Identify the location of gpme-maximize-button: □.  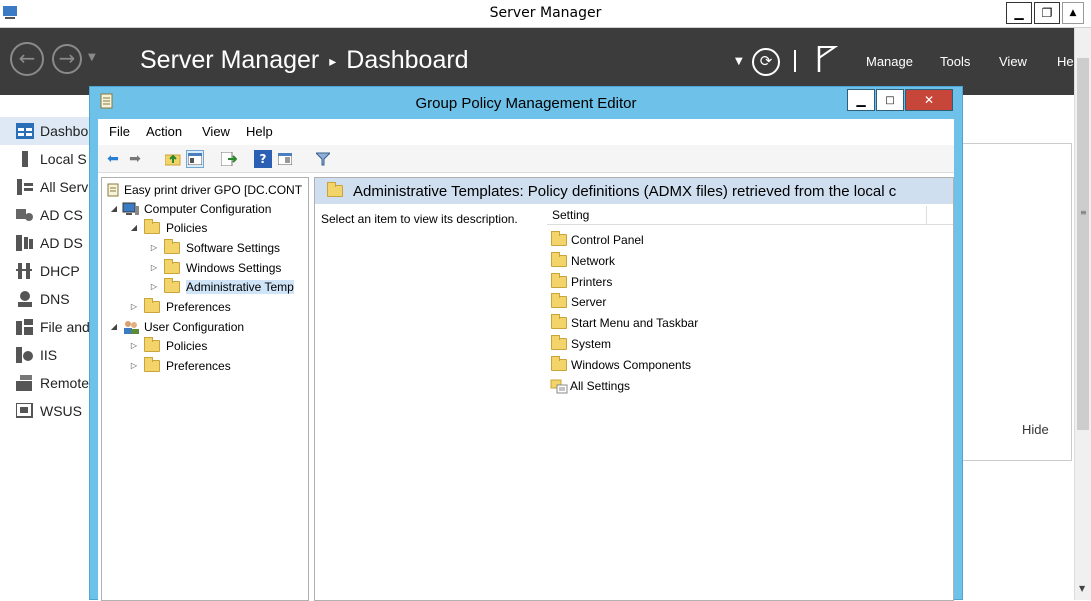
(890, 100).